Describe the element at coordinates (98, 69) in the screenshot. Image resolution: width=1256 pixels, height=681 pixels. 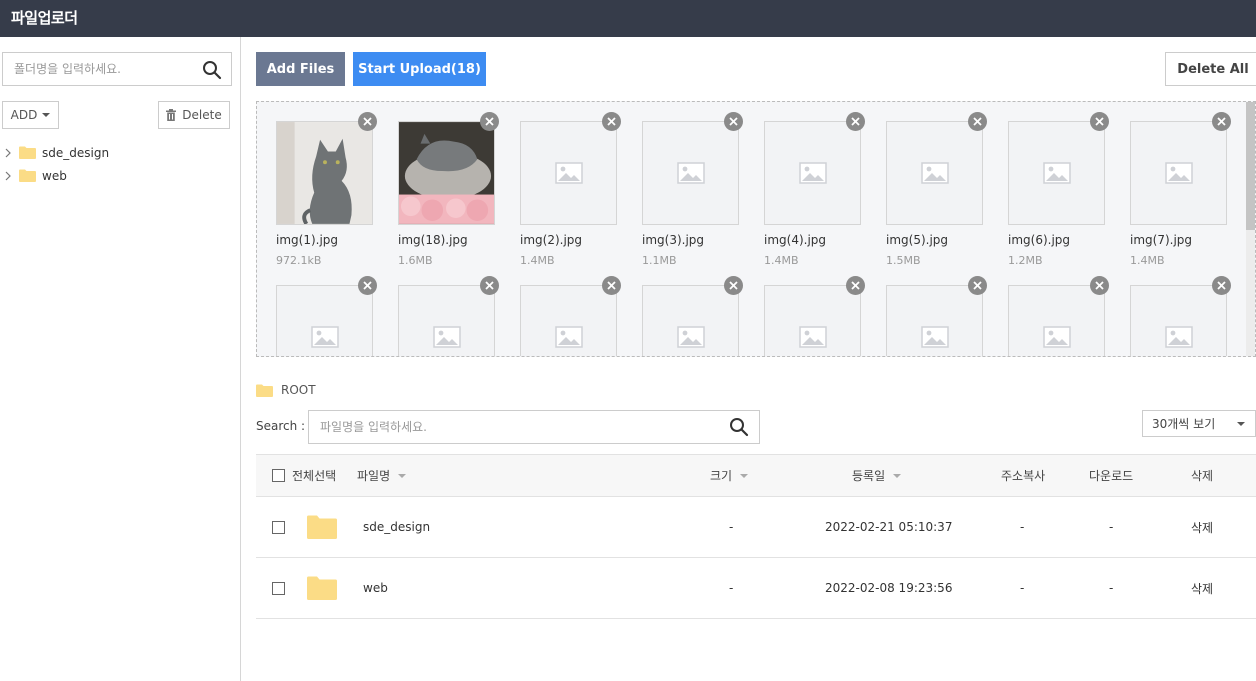
I see `folder-search-input` at that location.